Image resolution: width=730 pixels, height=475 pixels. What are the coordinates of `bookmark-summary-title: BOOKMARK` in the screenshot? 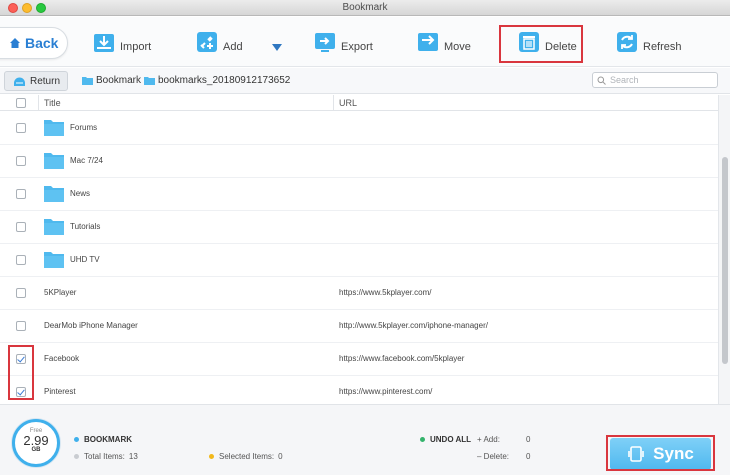 It's located at (103, 439).